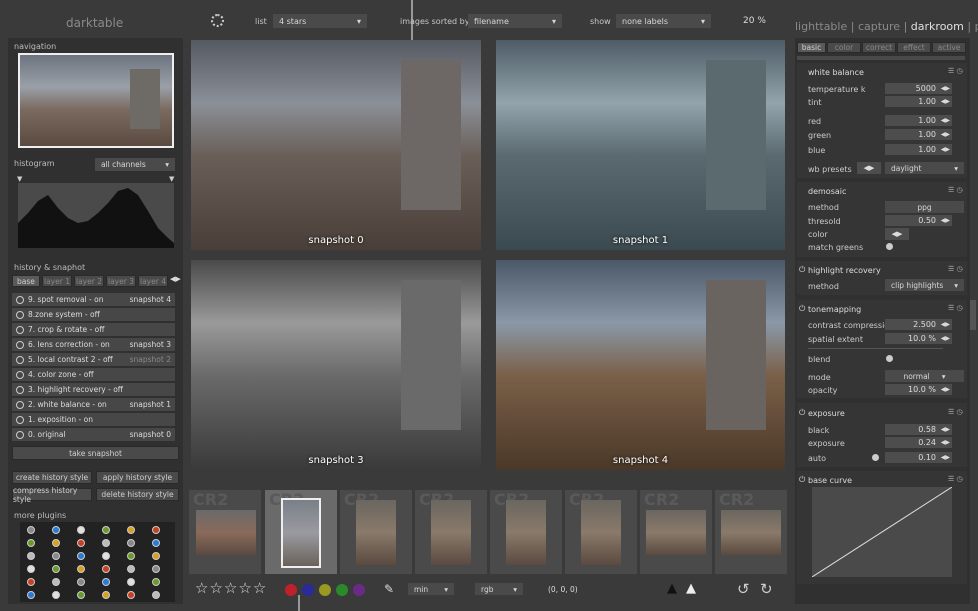  Describe the element at coordinates (889, 246) in the screenshot. I see `match-greens-toggle` at that location.